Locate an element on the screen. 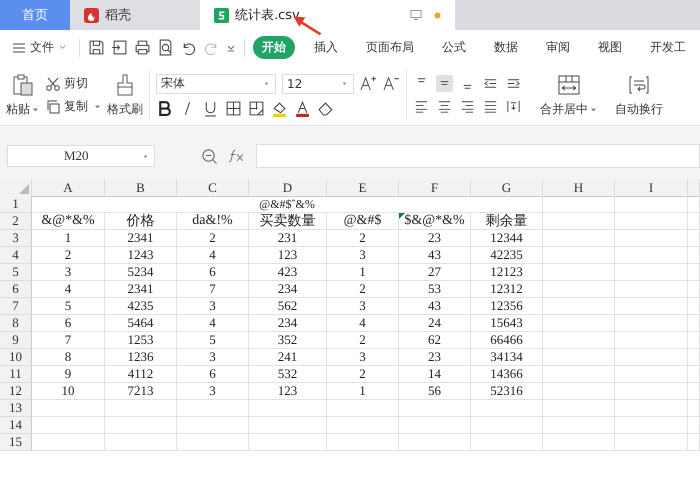 Image resolution: width=700 pixels, height=481 pixels. function-icon is located at coordinates (237, 156).